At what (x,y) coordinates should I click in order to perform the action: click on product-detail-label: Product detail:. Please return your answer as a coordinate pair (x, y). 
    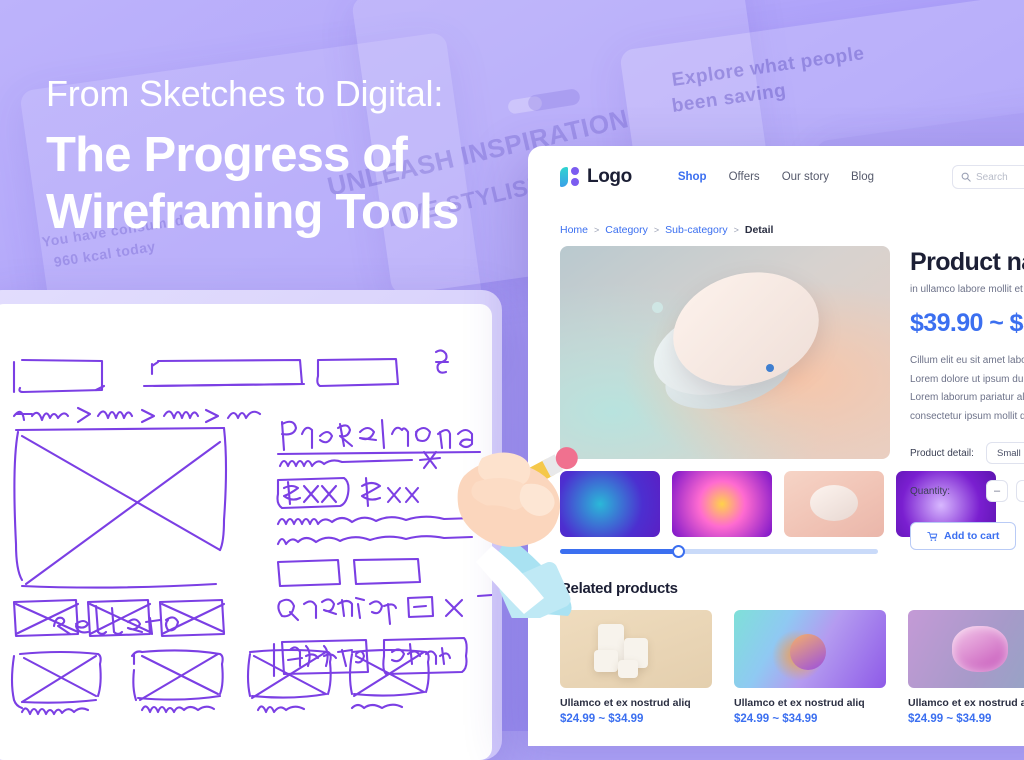
    Looking at the image, I should click on (942, 453).